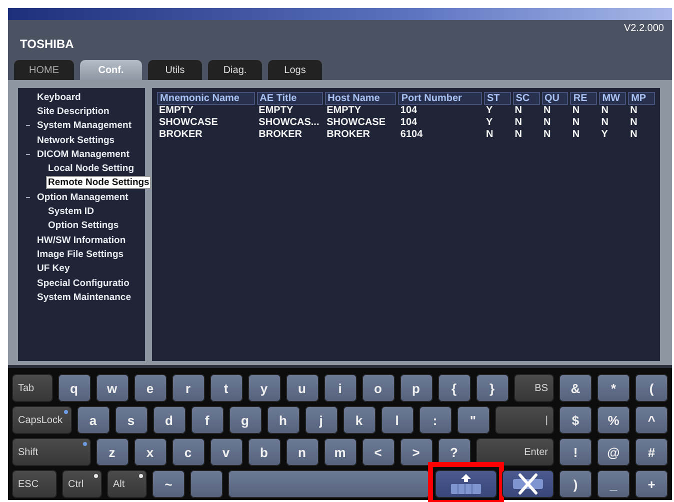  I want to click on sidebar-item: UF Key, so click(53, 268).